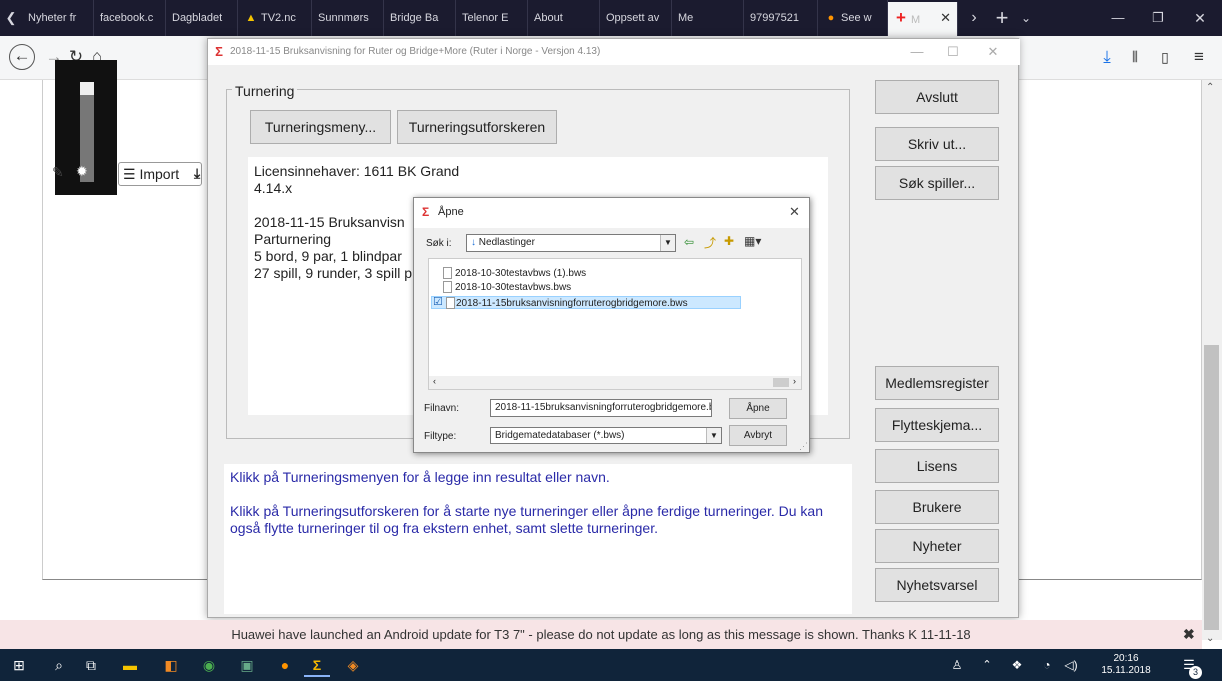  Describe the element at coordinates (209, 665) in the screenshot. I see `chrome-icon: ◉` at that location.